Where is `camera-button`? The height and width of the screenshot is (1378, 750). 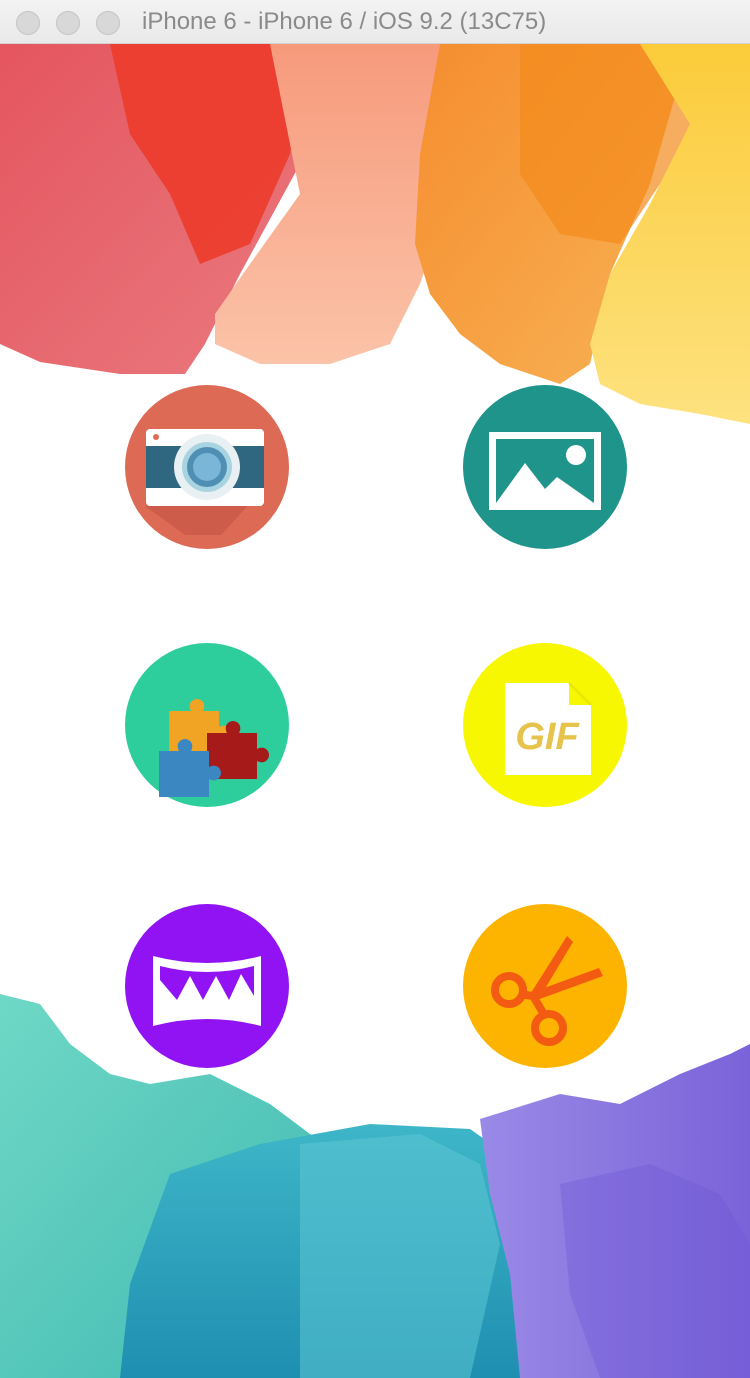
camera-button is located at coordinates (207, 467).